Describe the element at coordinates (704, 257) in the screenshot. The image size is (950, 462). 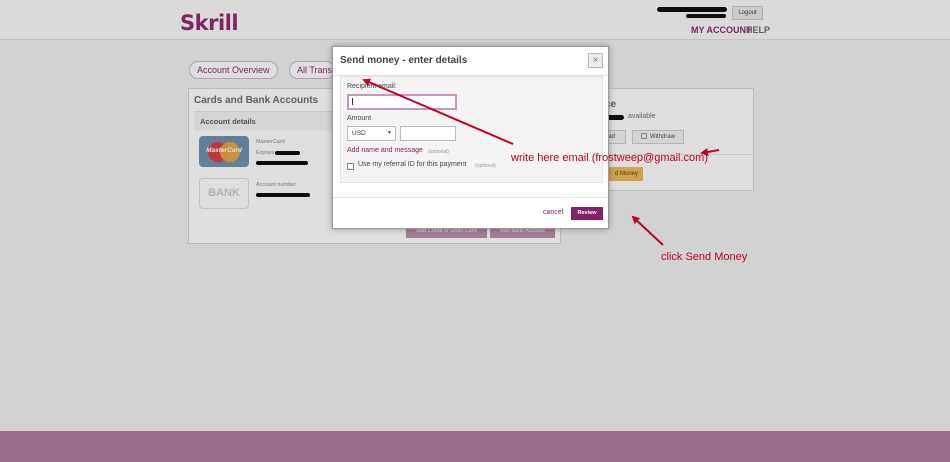
I see `send-money-annotation: click Send Money` at that location.